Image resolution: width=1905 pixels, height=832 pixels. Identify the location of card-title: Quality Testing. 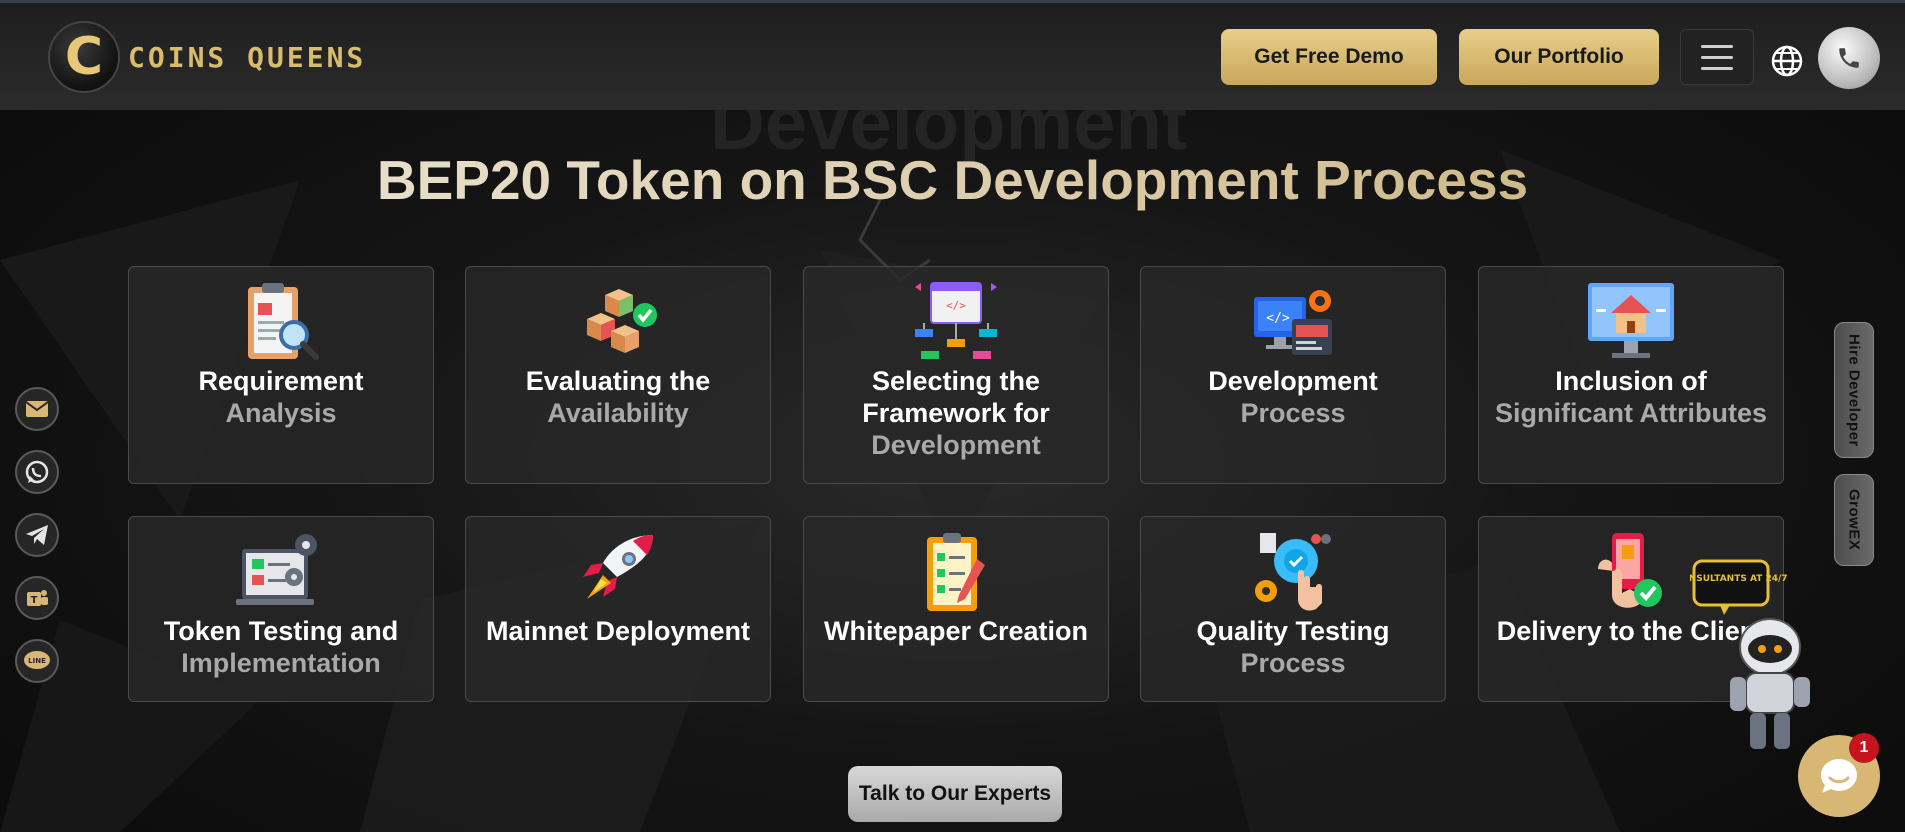
(1293, 631).